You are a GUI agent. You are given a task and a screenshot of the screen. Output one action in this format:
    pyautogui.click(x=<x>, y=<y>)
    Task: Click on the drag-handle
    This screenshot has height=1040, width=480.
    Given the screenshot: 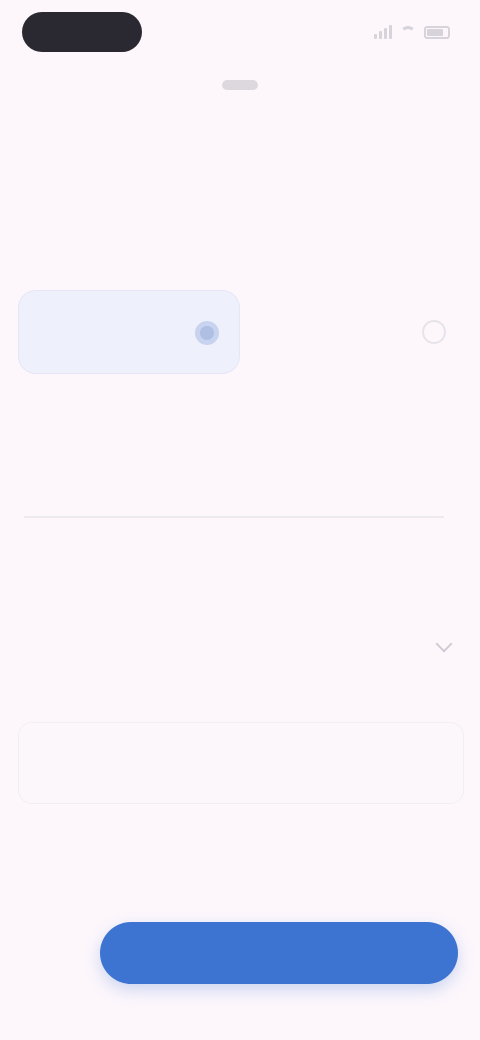 What is the action you would take?
    pyautogui.click(x=240, y=85)
    